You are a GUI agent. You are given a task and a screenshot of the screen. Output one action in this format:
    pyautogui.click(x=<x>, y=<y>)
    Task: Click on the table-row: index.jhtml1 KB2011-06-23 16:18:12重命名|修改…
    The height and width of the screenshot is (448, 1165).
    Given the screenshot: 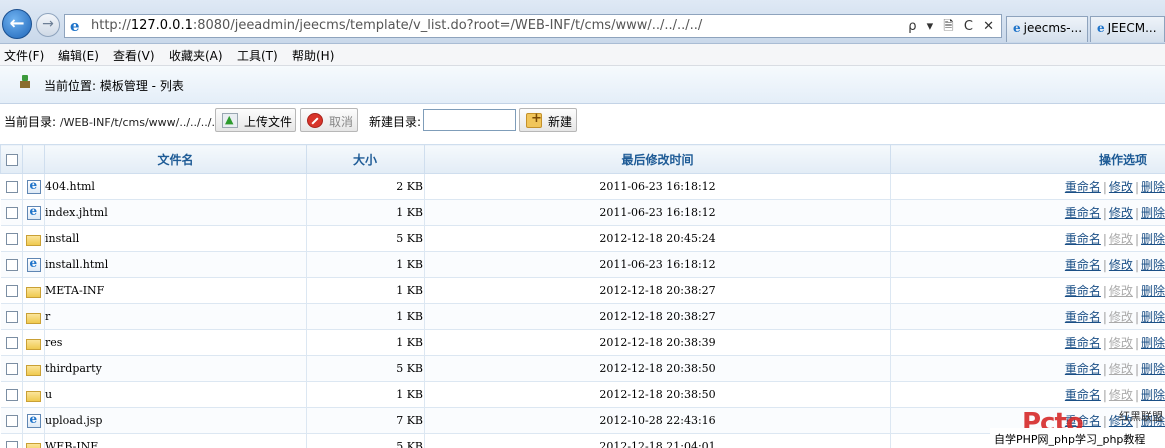 What is the action you would take?
    pyautogui.click(x=582, y=212)
    